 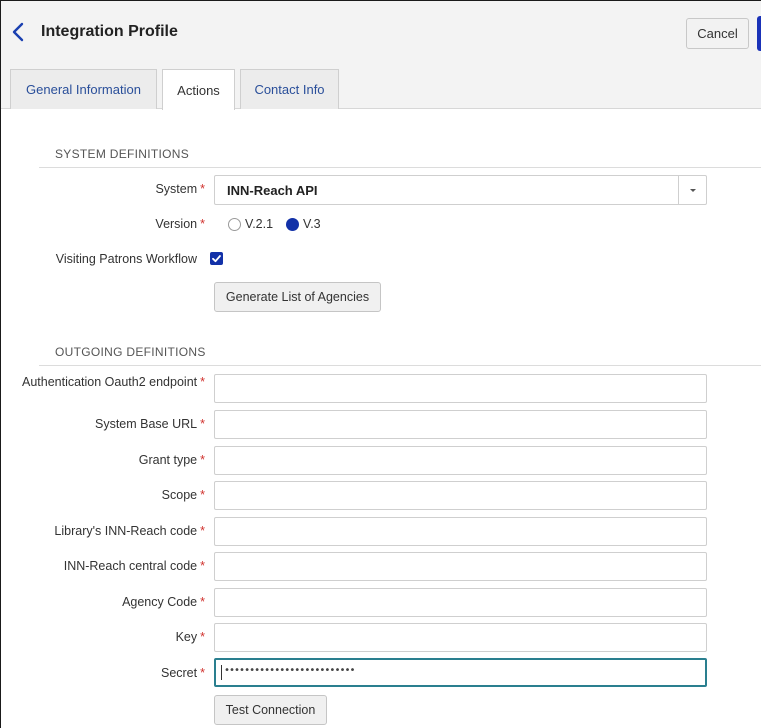 I want to click on checkmark-icon, so click(x=216, y=259).